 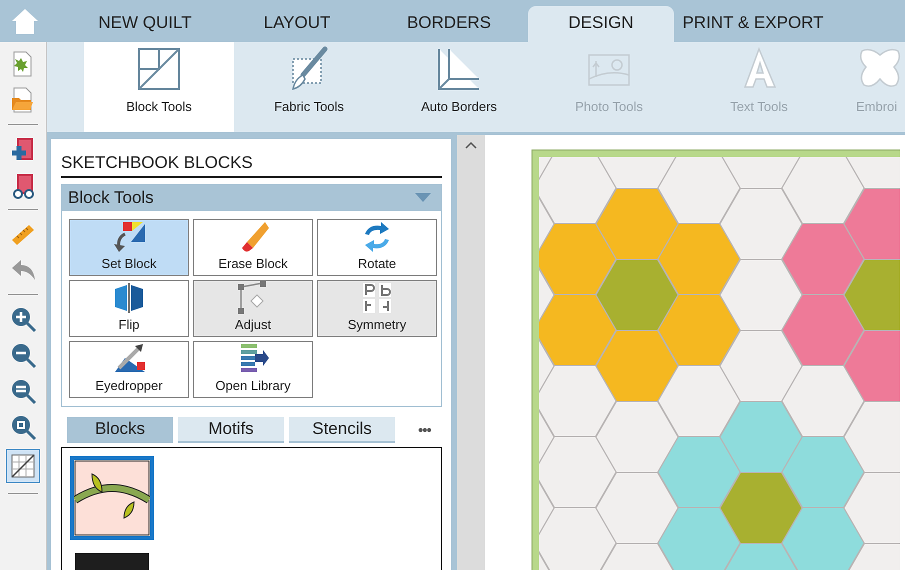 What do you see at coordinates (297, 24) in the screenshot?
I see `nav-tab: LAYOUT` at bounding box center [297, 24].